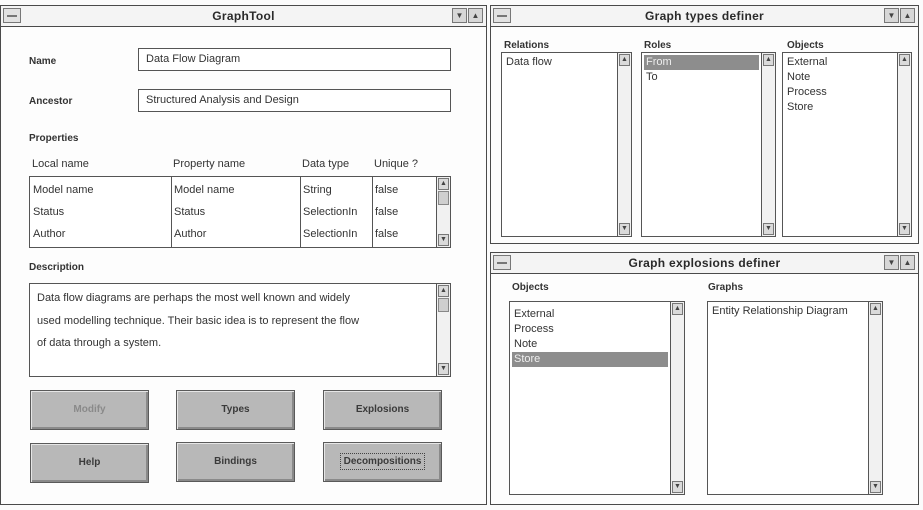  Describe the element at coordinates (294, 59) in the screenshot. I see `name-field: Data Flow Diagram` at that location.